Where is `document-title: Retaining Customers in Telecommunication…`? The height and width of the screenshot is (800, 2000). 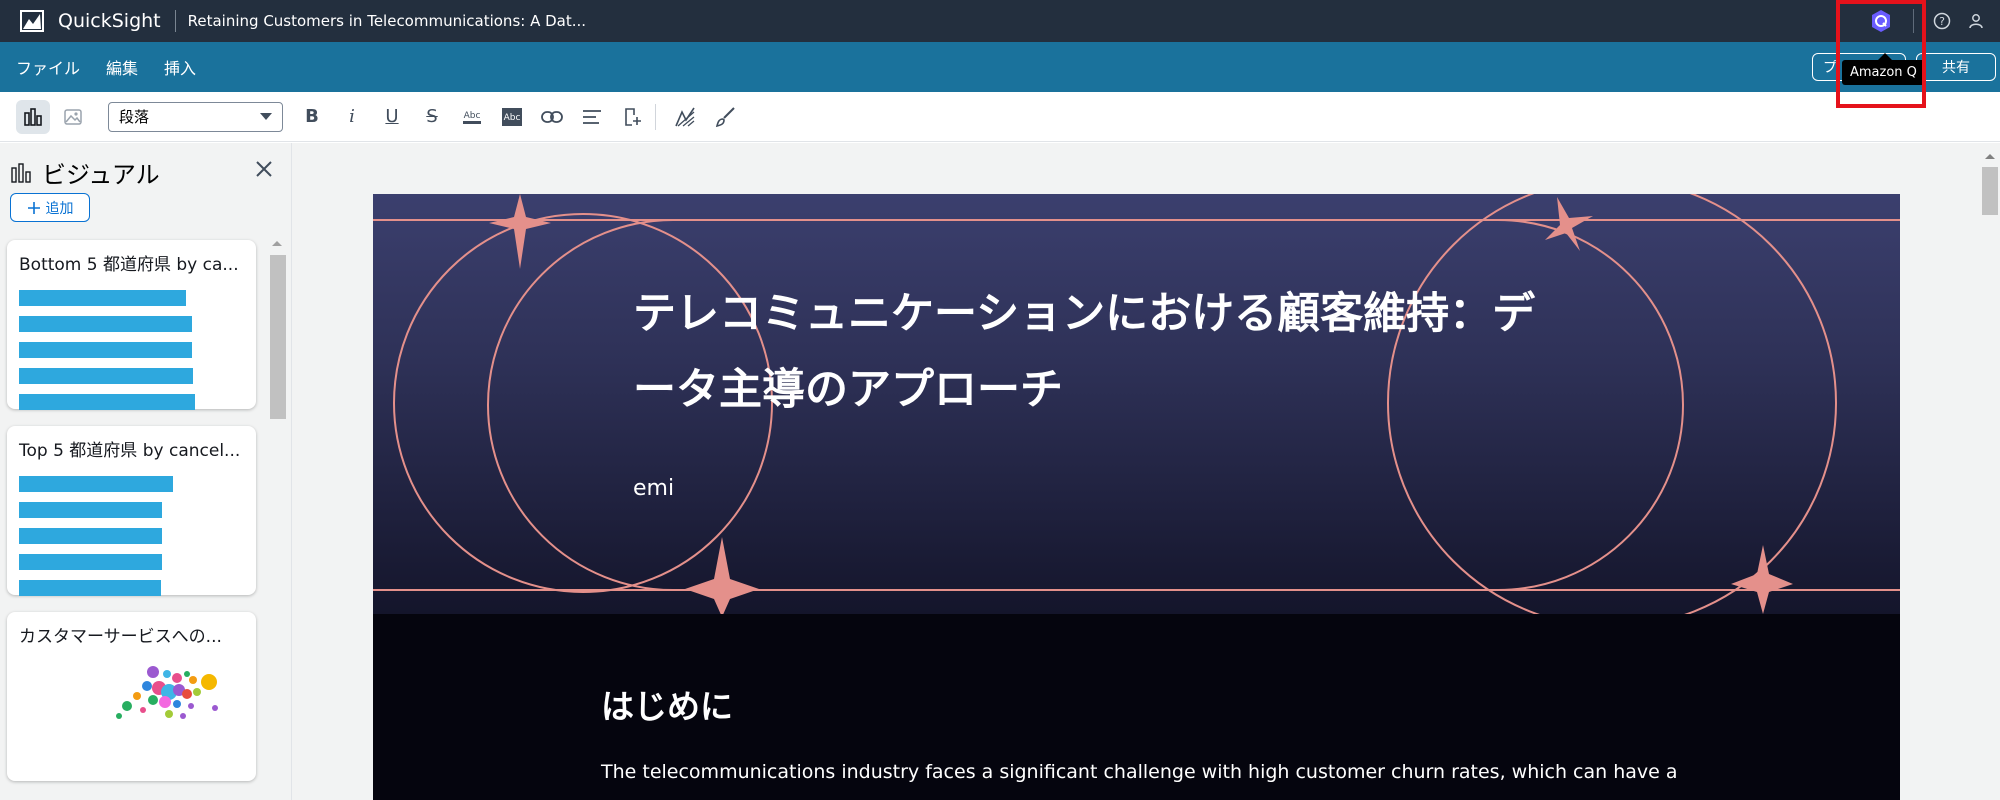 document-title: Retaining Customers in Telecommunication… is located at coordinates (387, 21).